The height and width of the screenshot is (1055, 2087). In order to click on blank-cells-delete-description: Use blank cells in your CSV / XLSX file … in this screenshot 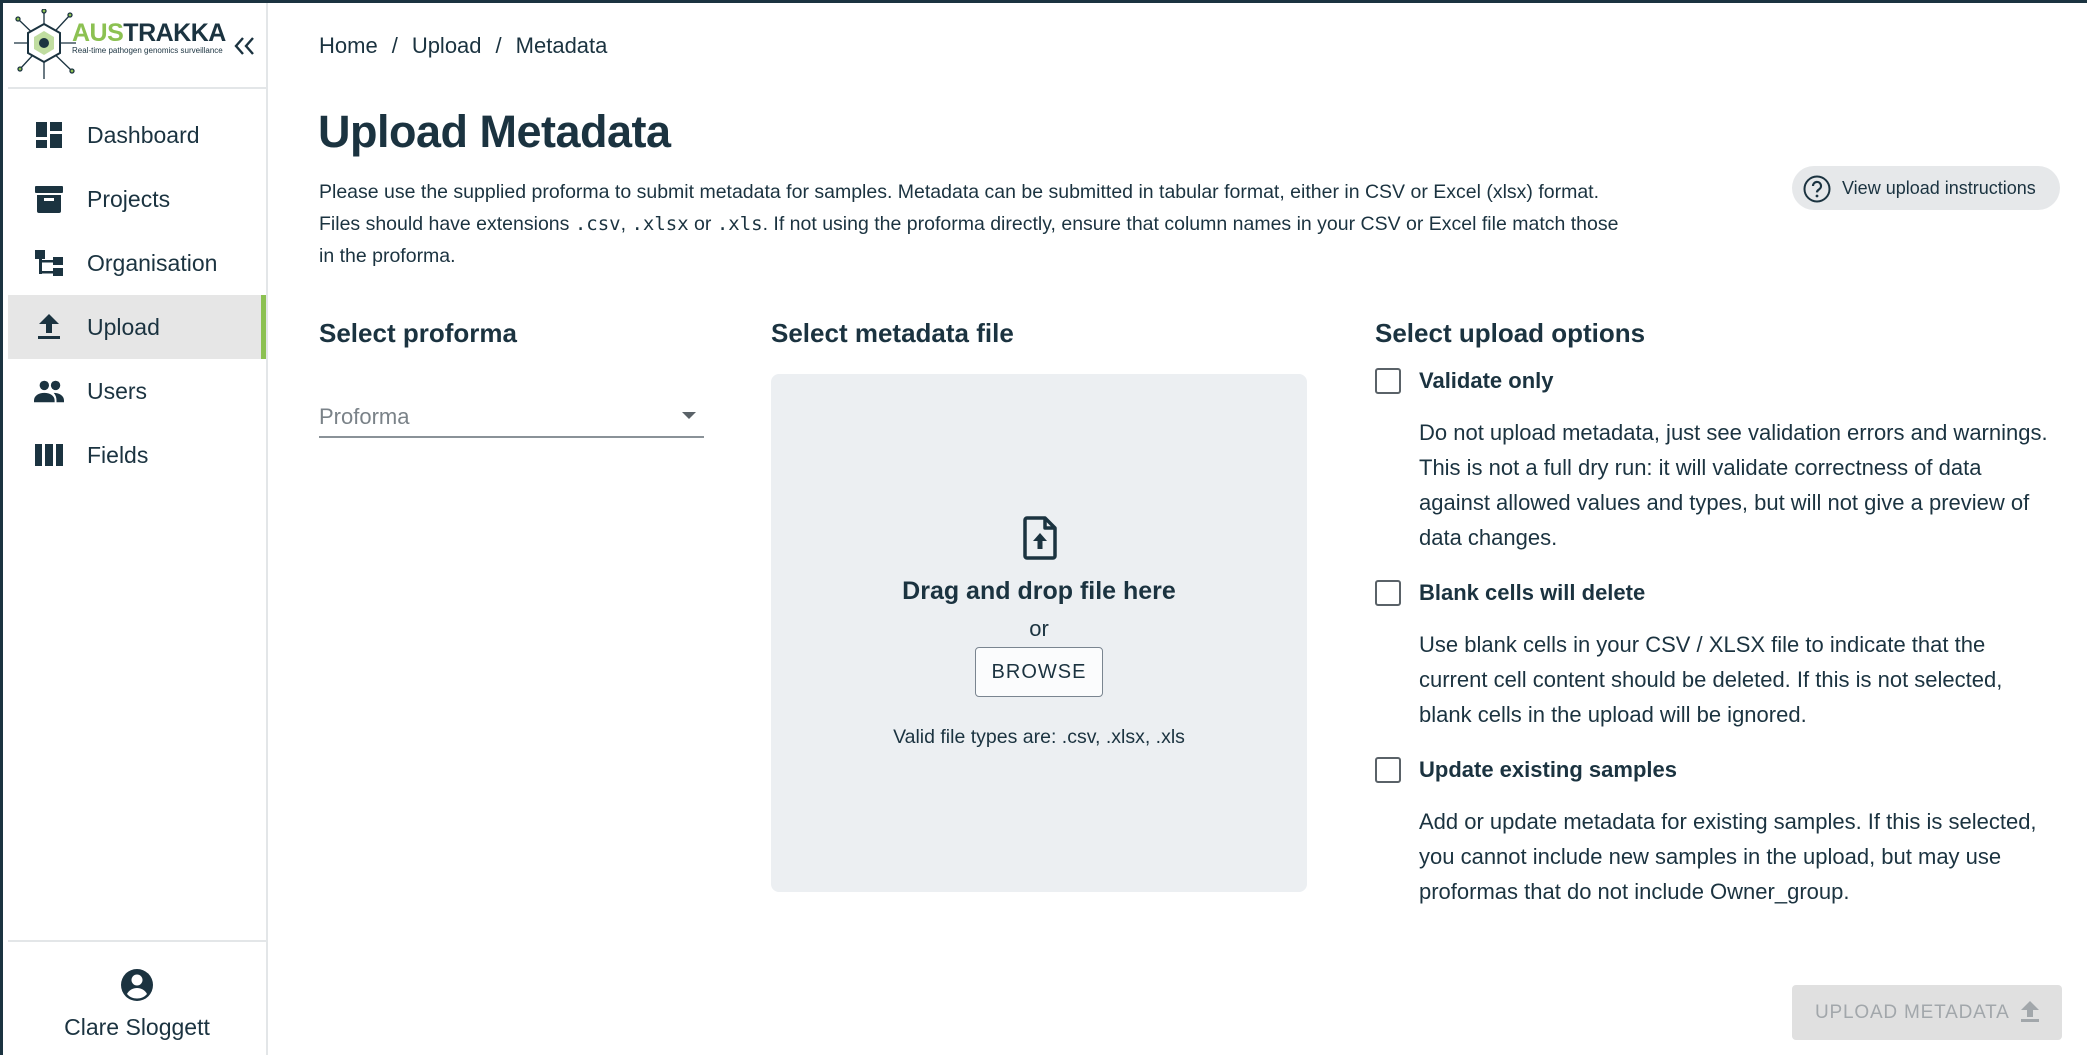, I will do `click(1711, 679)`.